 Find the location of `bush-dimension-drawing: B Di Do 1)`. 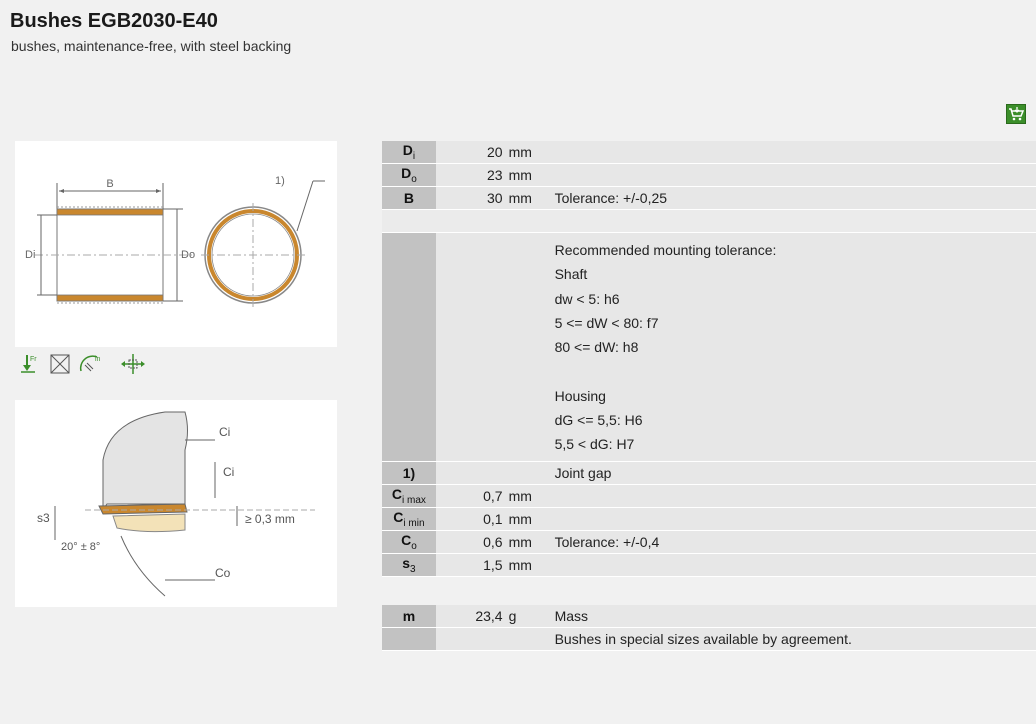

bush-dimension-drawing: B Di Do 1) is located at coordinates (176, 244).